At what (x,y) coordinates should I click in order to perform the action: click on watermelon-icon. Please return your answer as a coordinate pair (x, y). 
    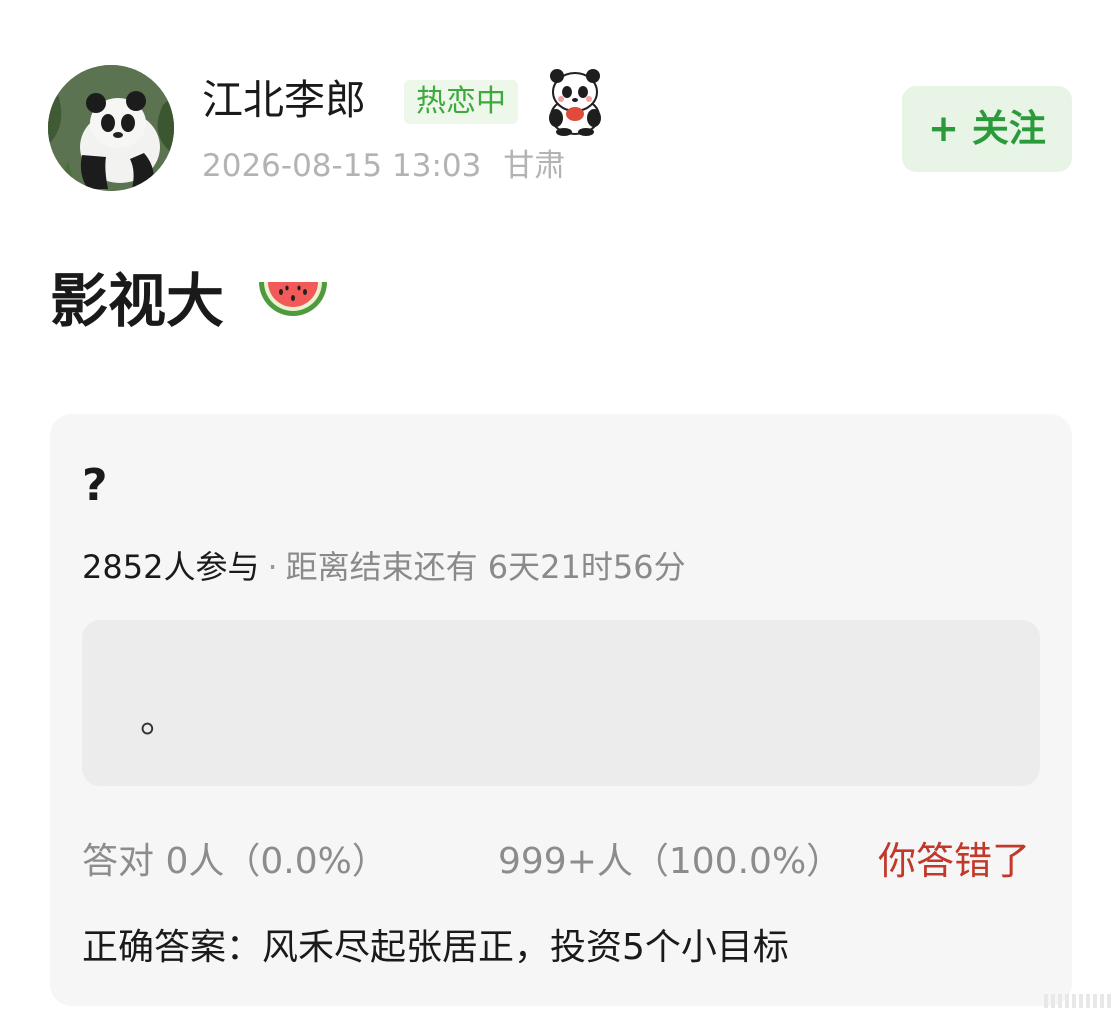
    Looking at the image, I should click on (293, 301).